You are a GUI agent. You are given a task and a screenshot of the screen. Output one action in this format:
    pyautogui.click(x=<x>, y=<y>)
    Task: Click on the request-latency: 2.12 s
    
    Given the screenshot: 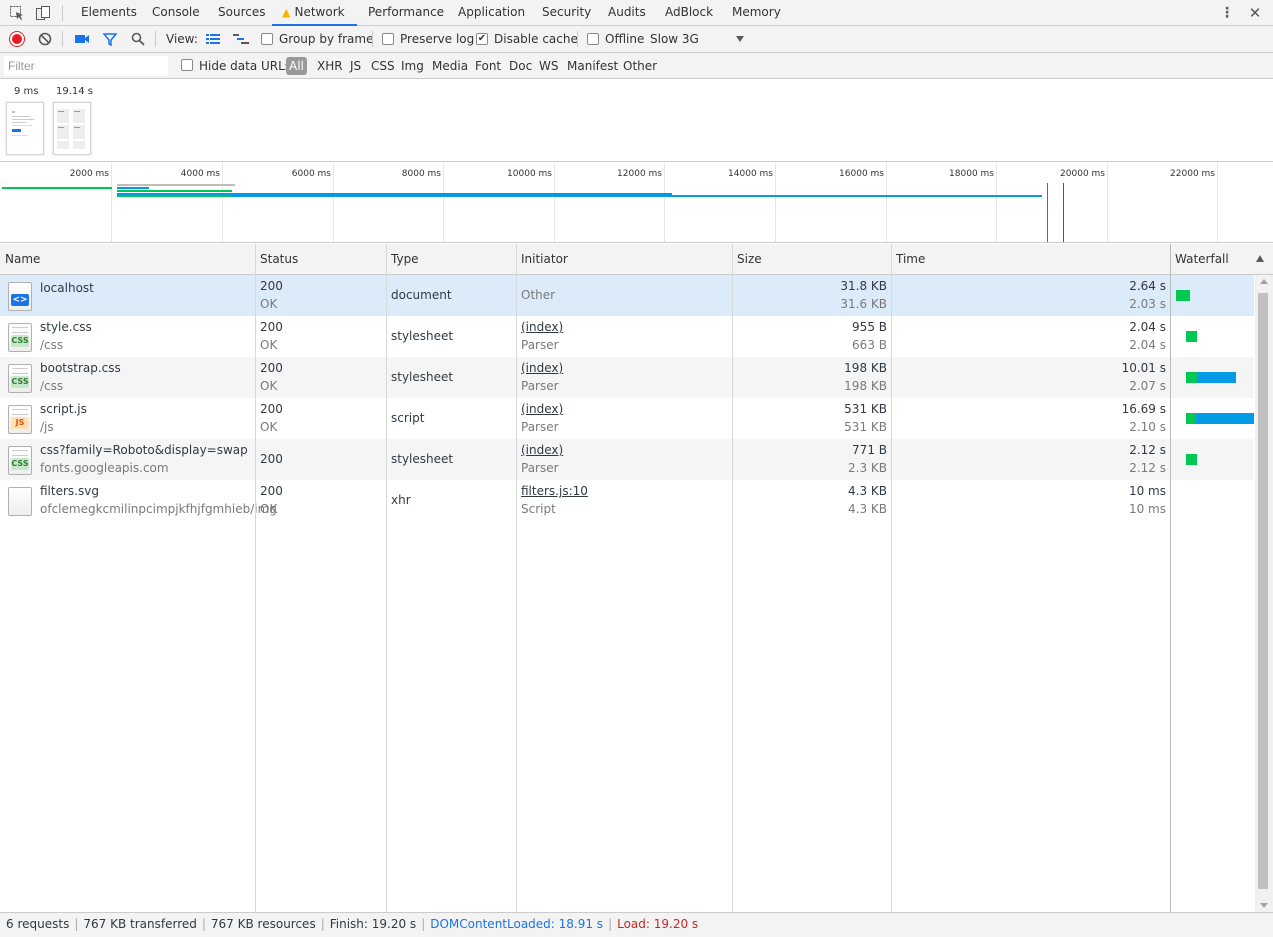 What is the action you would take?
    pyautogui.click(x=1147, y=468)
    